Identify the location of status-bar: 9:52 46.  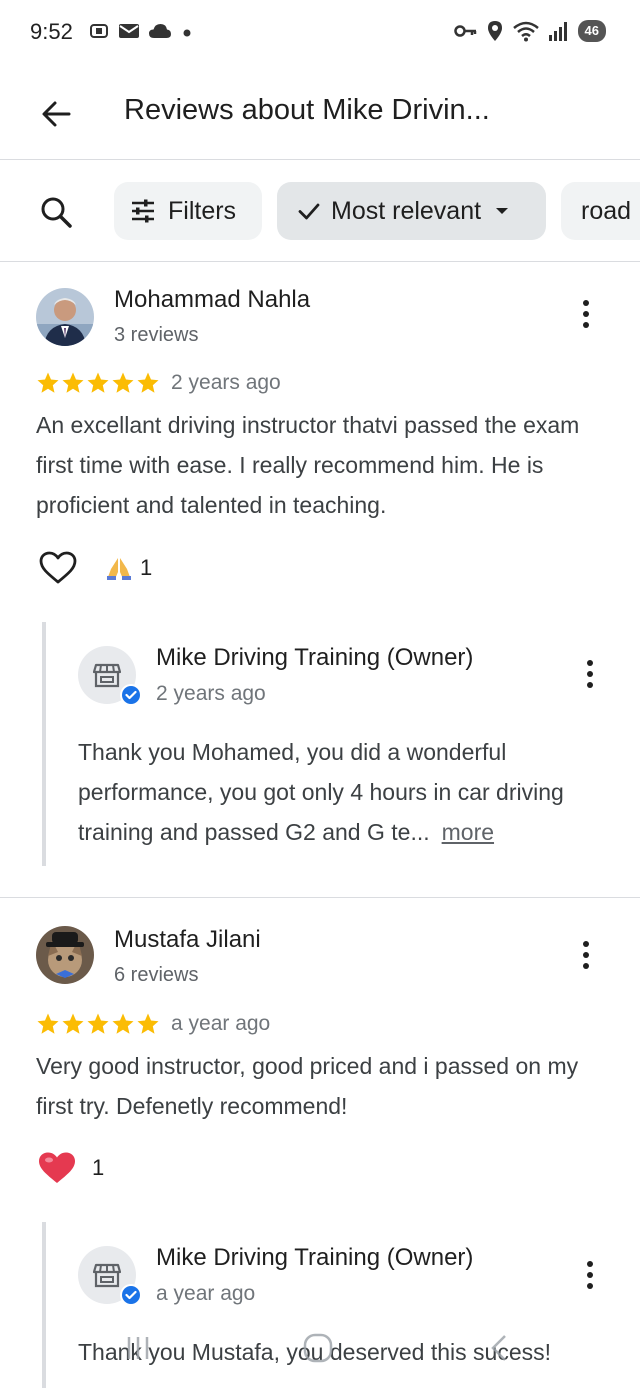
(320, 32).